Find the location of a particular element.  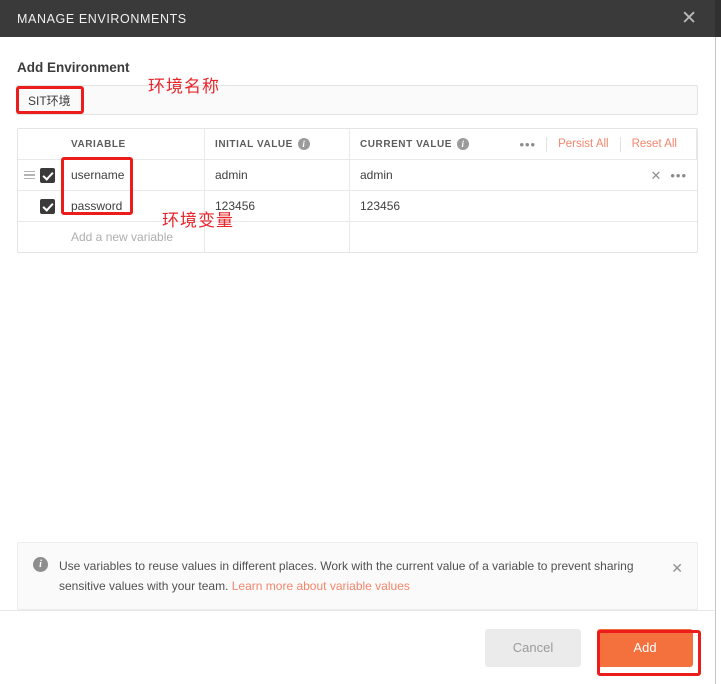

add-button: Add is located at coordinates (645, 647).